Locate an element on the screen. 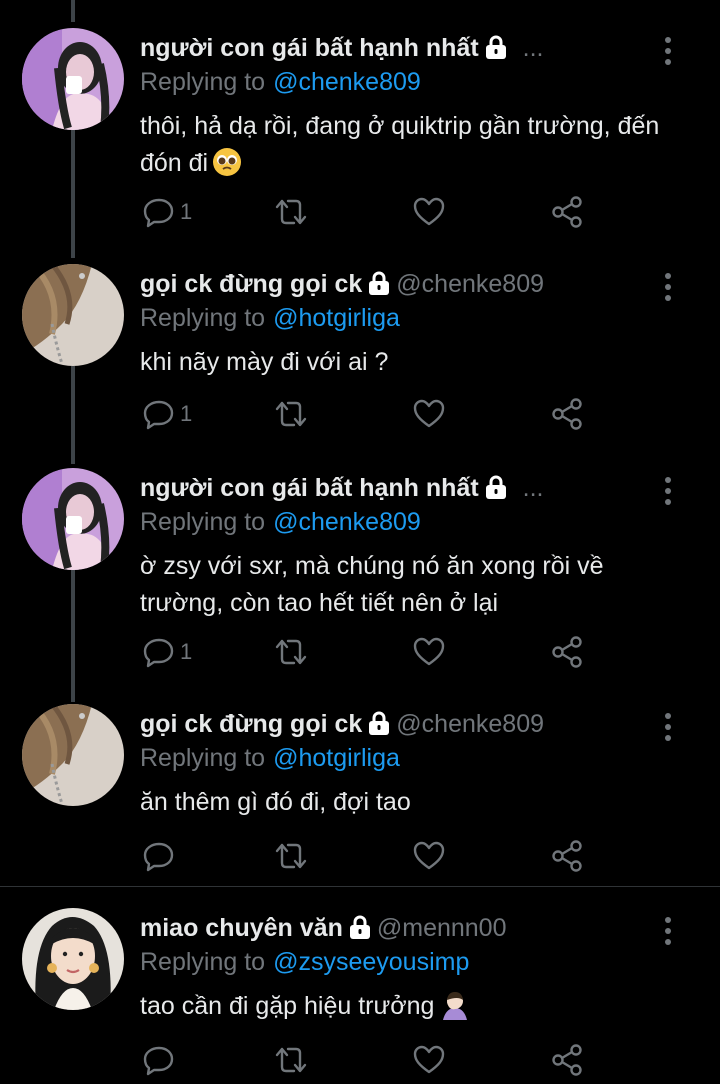 The image size is (720, 1084). tweet-text: ăn thêm gì đó đi, đợi tao is located at coordinates (275, 802).